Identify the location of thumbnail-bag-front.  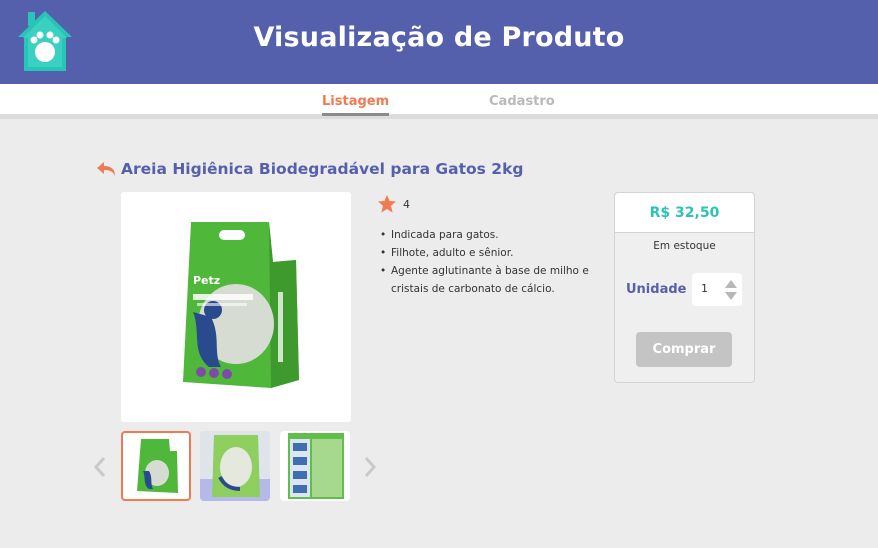
(157, 466).